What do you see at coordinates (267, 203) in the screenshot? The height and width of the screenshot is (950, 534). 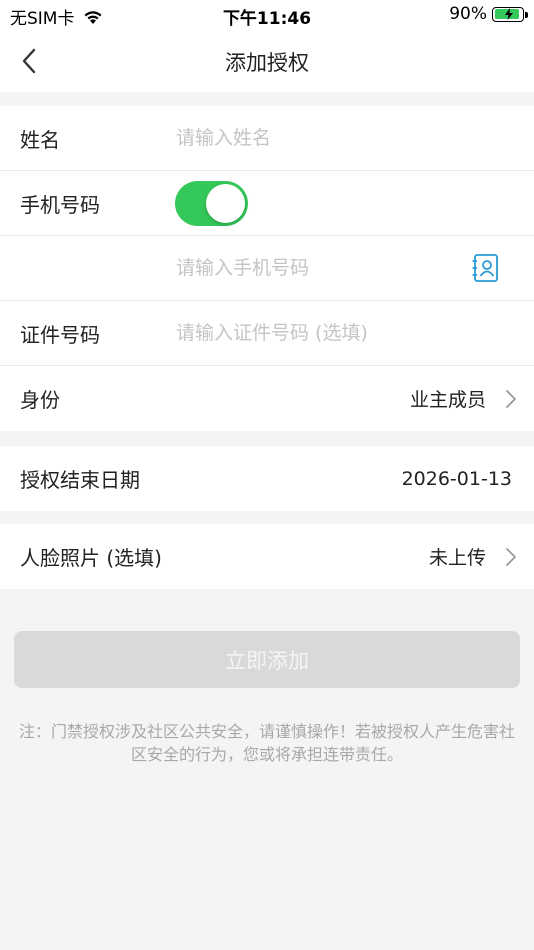 I see `phone-row: 手机号码` at bounding box center [267, 203].